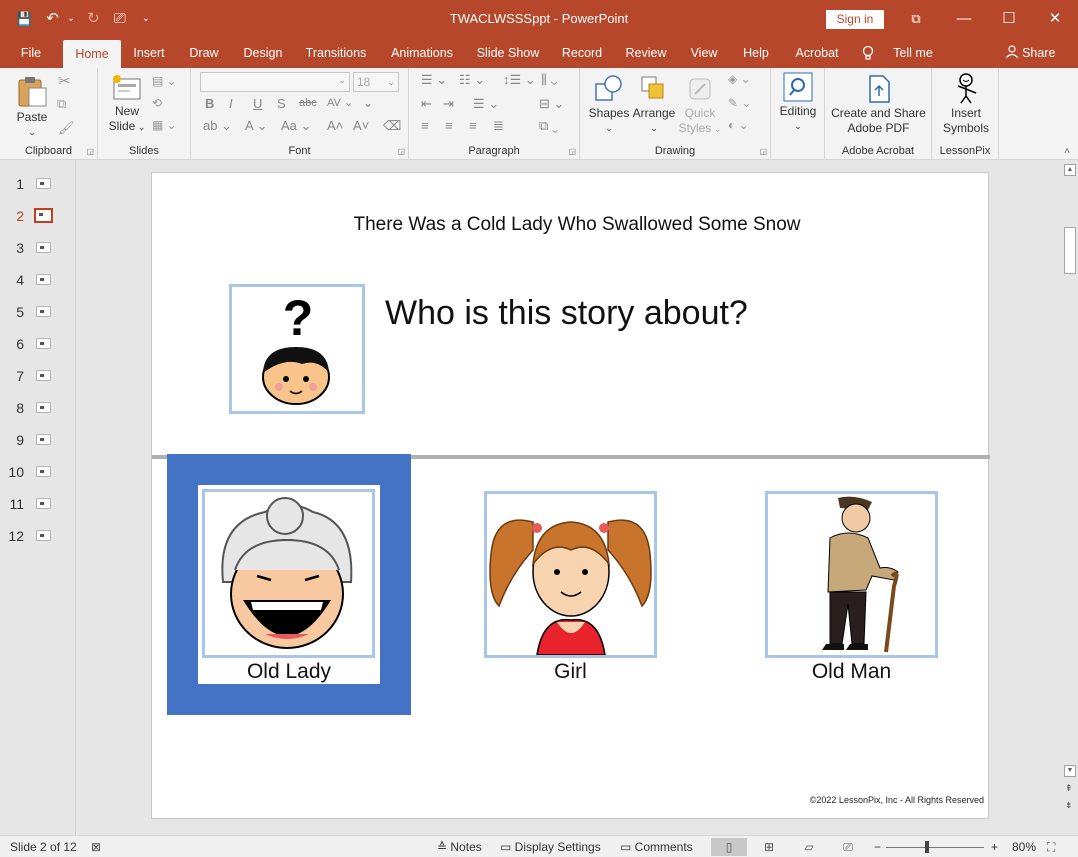  What do you see at coordinates (376, 82) in the screenshot?
I see `font-size-combobox: 18 ⌄` at bounding box center [376, 82].